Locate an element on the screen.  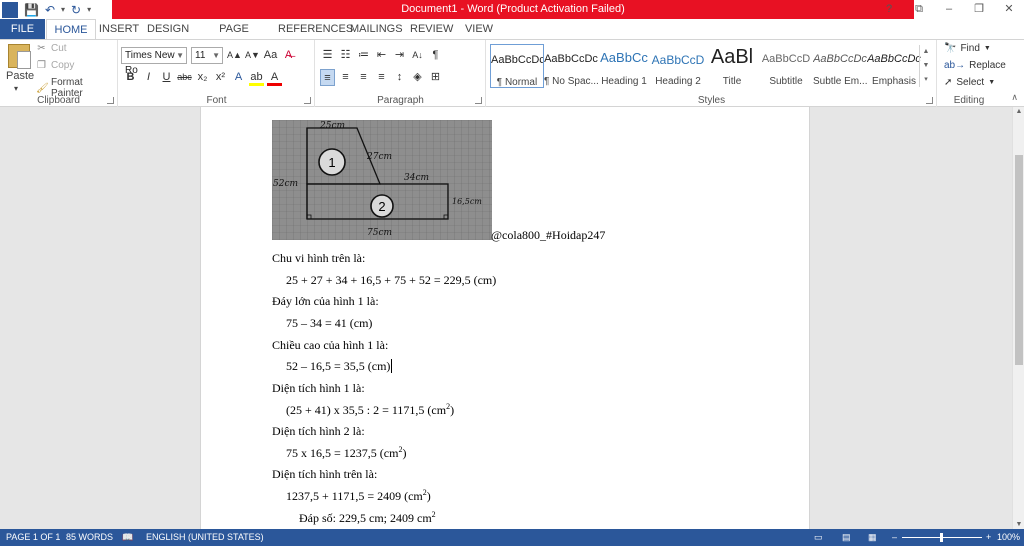
doc-line-answer: Đáp số: 229,5 cm; 2409 cm2 is located at coordinates (367, 518).